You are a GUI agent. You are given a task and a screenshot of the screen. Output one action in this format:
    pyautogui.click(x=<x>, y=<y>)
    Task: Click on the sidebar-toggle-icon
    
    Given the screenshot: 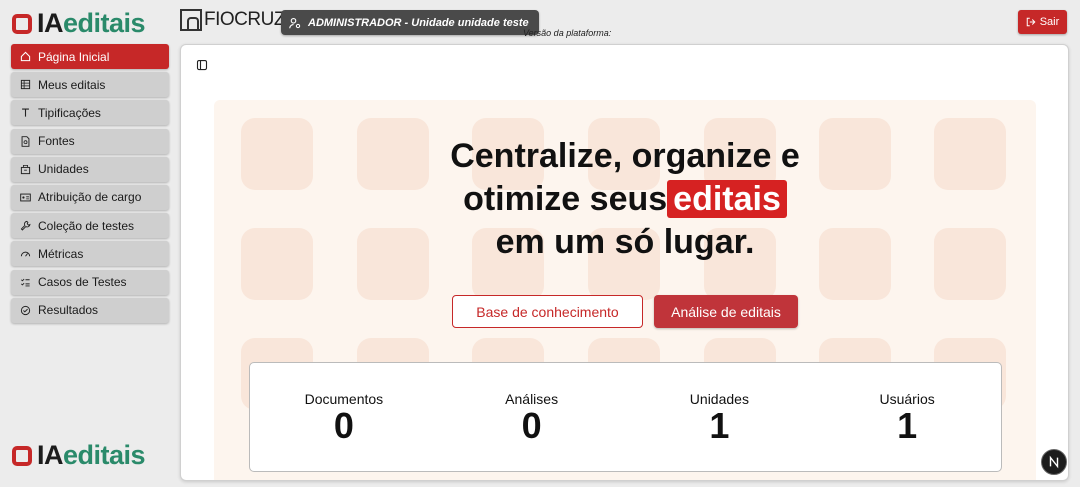 What is the action you would take?
    pyautogui.click(x=202, y=65)
    